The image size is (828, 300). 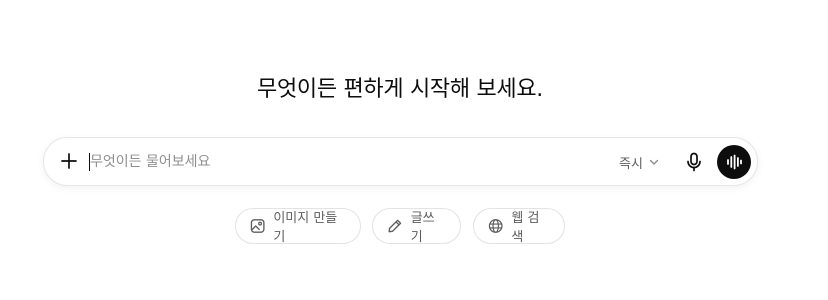 I want to click on dictate-button, so click(x=694, y=162).